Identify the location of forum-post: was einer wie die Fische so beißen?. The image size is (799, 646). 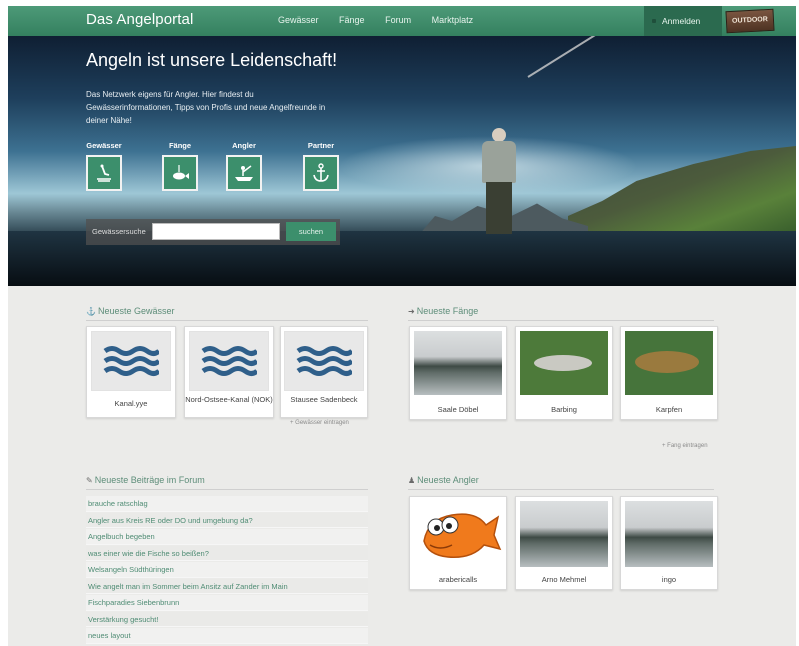
(227, 553).